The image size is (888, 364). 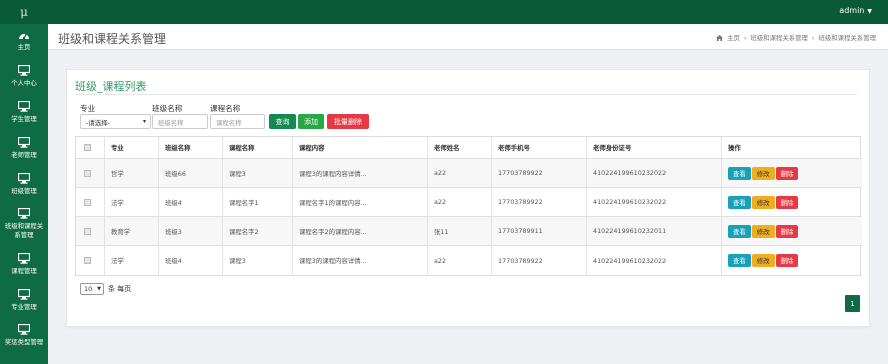 What do you see at coordinates (257, 147) in the screenshot?
I see `column-header: 课程名称` at bounding box center [257, 147].